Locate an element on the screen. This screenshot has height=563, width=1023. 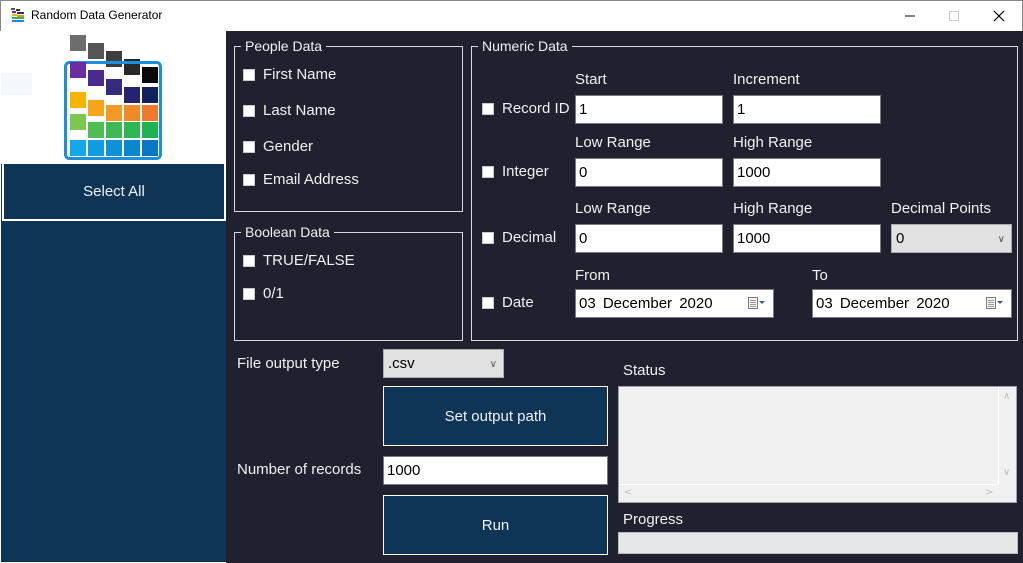
decimal-high-range-label: High Range is located at coordinates (773, 208).